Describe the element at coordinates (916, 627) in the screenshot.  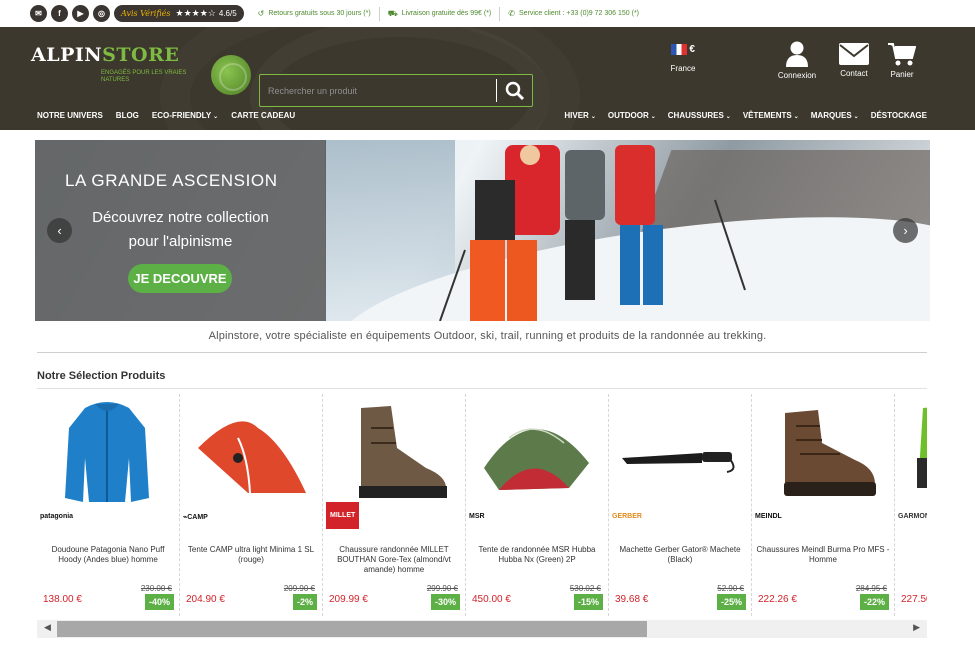
I see `scroll-right-icon: ▶` at that location.